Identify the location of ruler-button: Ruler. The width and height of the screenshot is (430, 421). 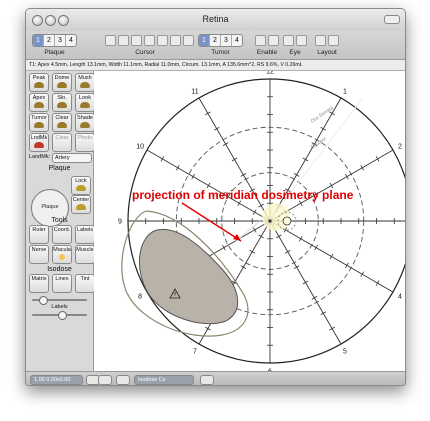
(39, 234).